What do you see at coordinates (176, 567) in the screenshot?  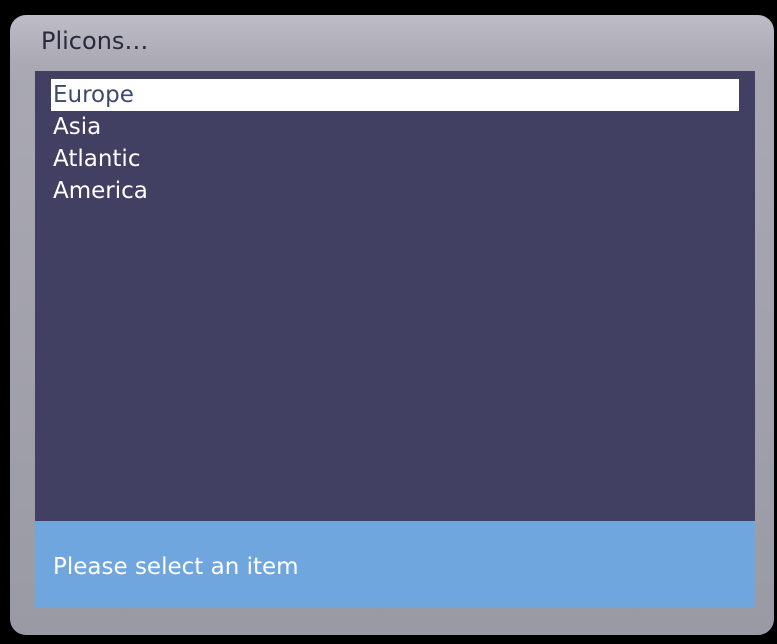 I see `status-text: Please select an item` at bounding box center [176, 567].